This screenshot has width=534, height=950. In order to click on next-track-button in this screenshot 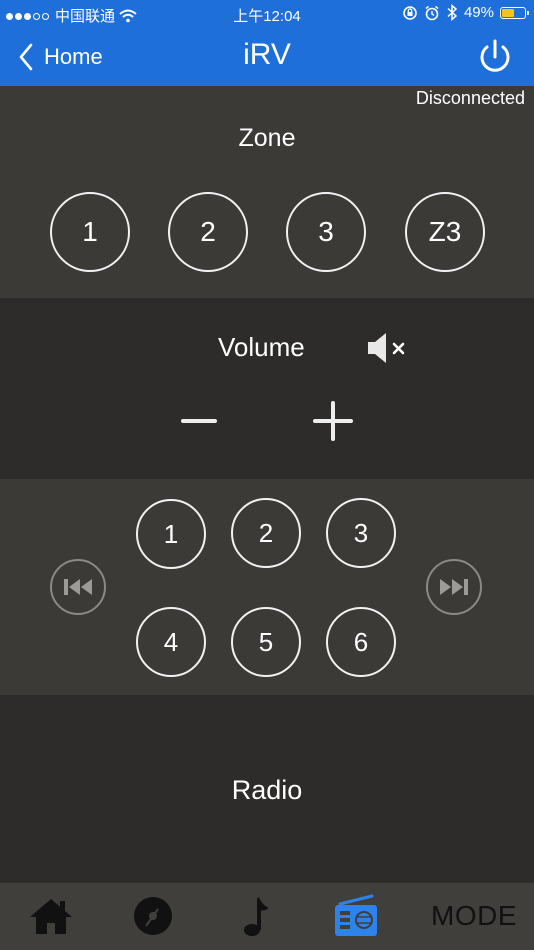, I will do `click(454, 587)`.